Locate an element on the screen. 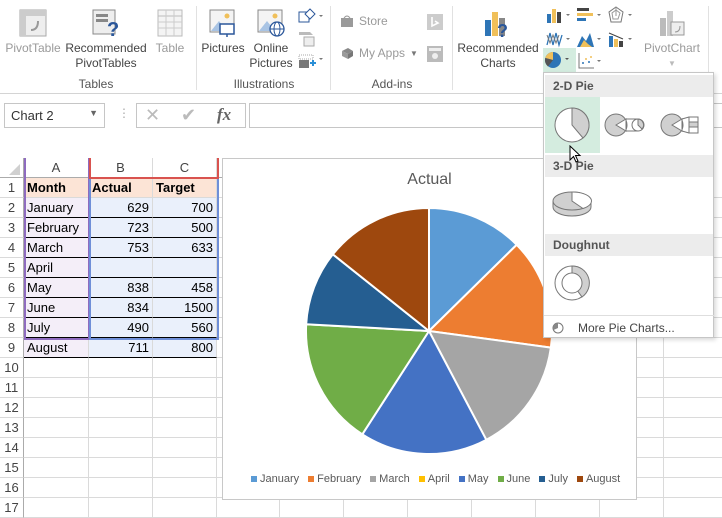  store-button: Store is located at coordinates (364, 21).